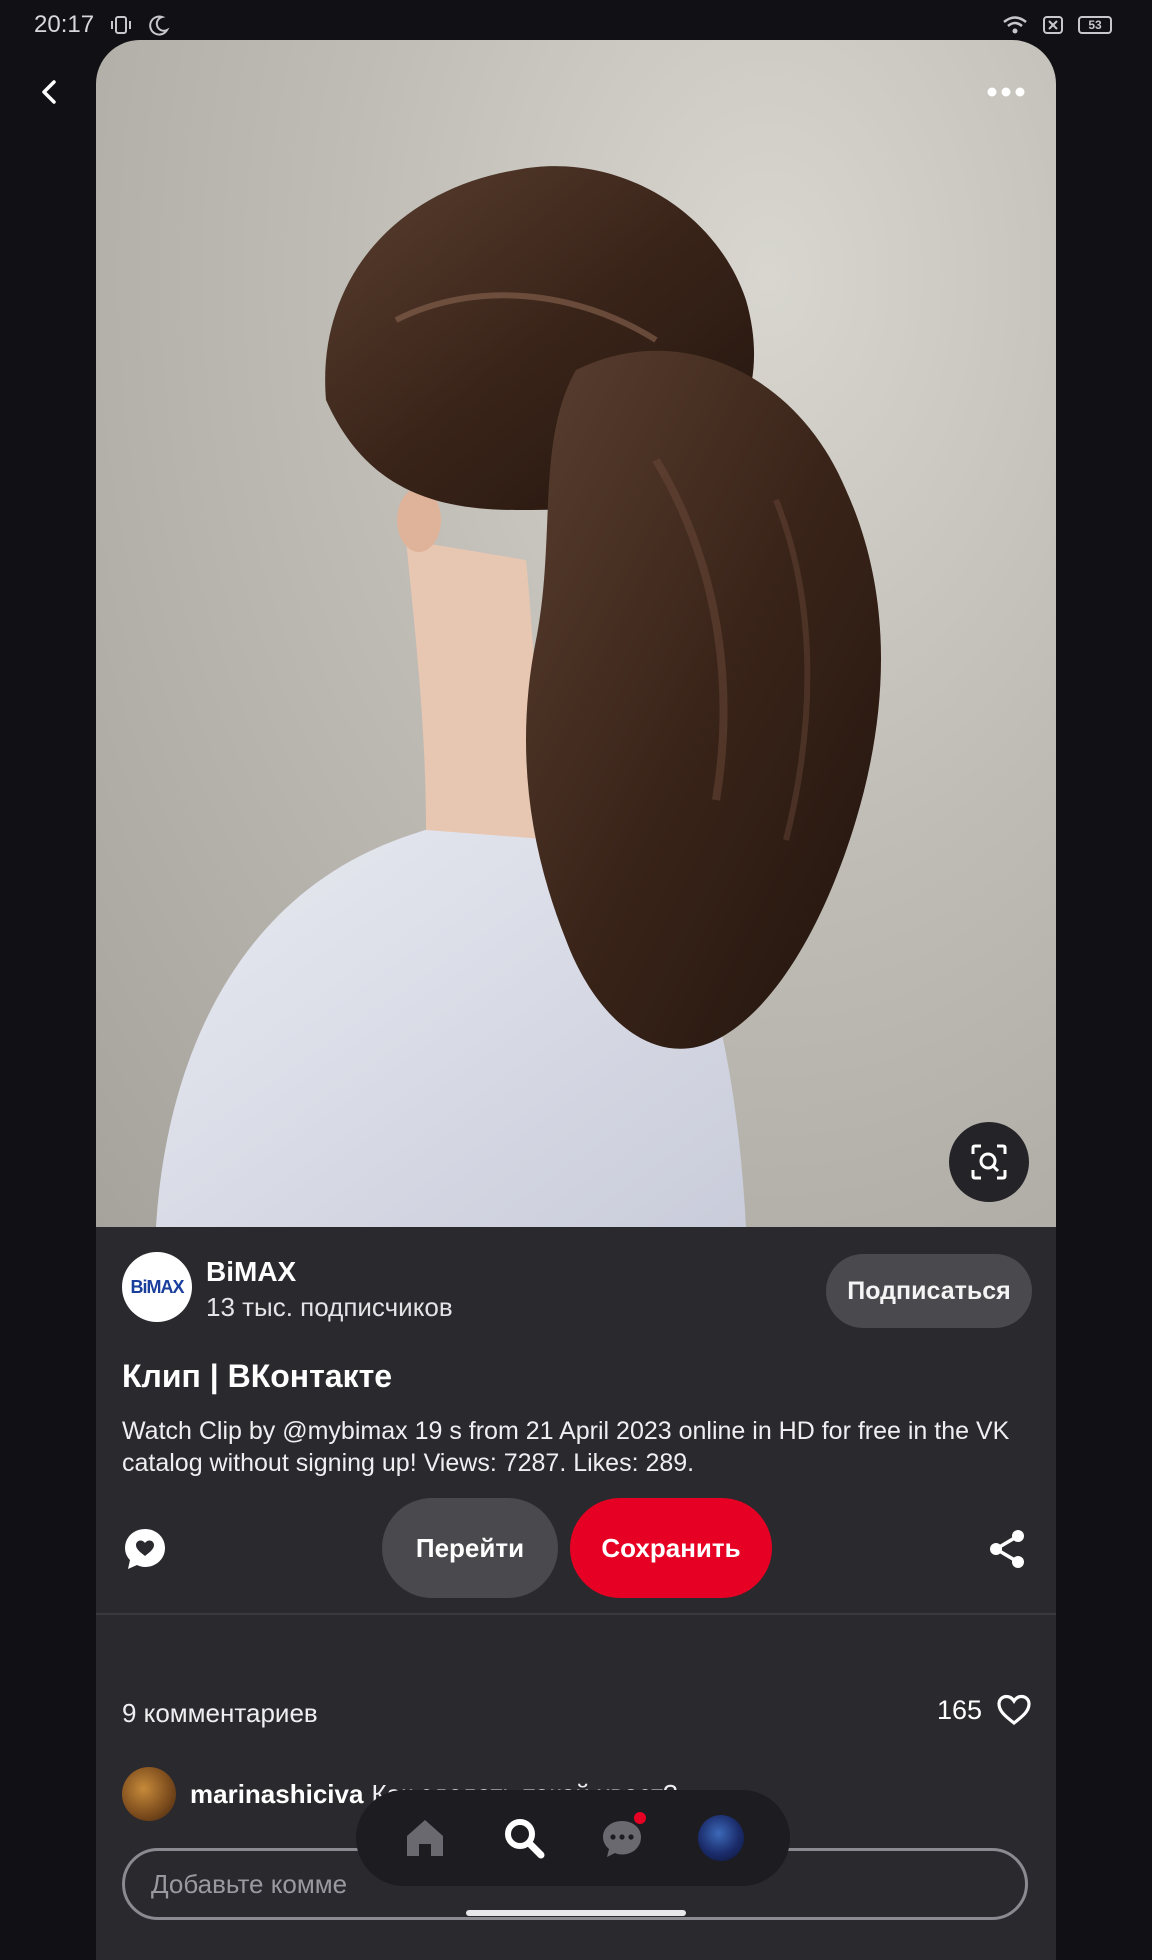  What do you see at coordinates (577, 1716) in the screenshot?
I see `comments-header: 9 комментариев 165` at bounding box center [577, 1716].